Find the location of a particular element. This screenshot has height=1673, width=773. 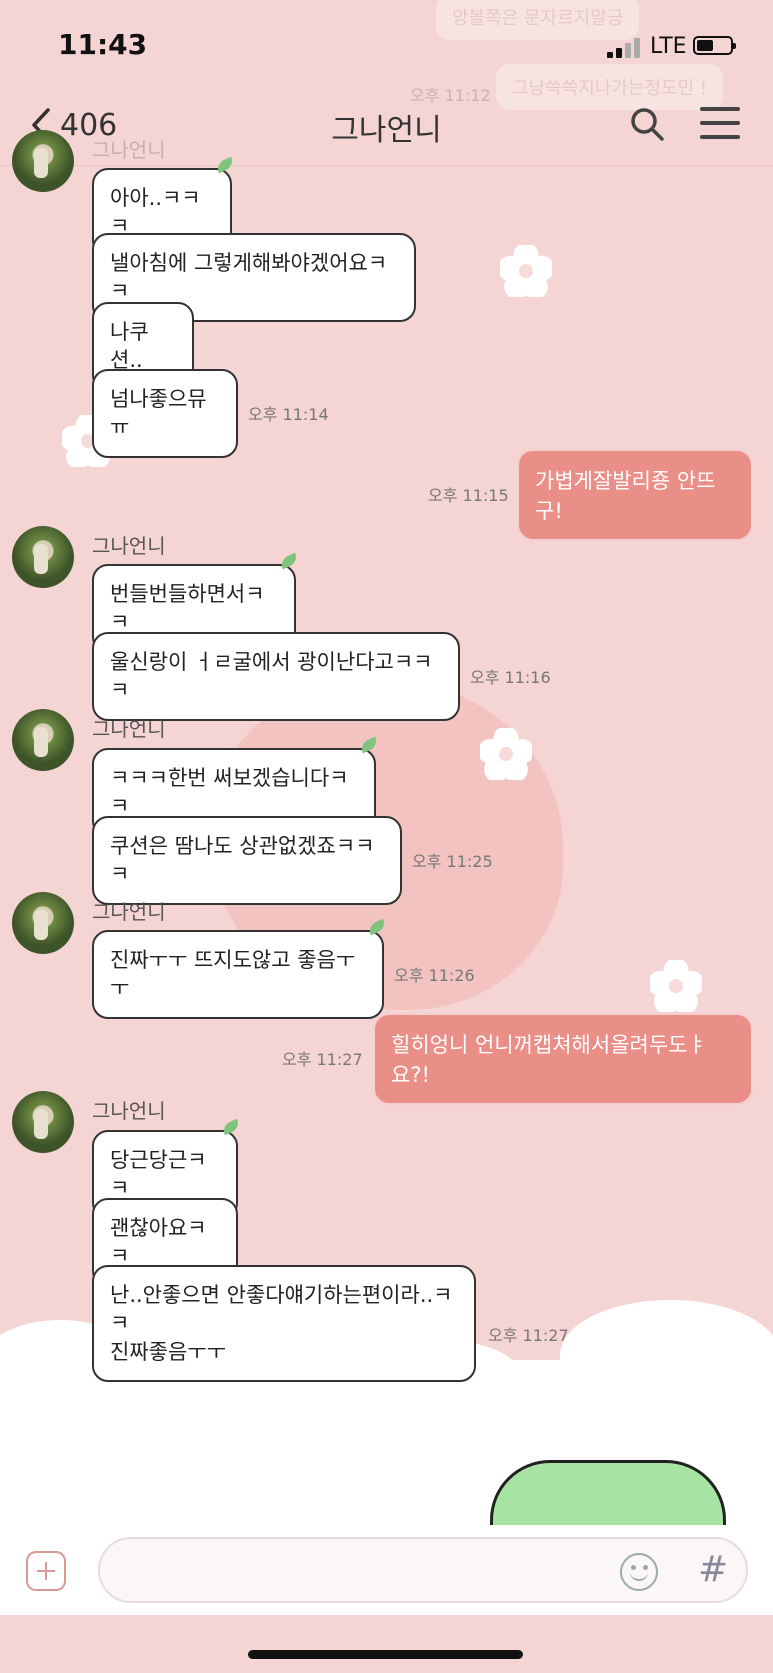

incoming-message: 쿠션은 땀나도 상관없겠죠ㅋㅋㅋ is located at coordinates (247, 860).